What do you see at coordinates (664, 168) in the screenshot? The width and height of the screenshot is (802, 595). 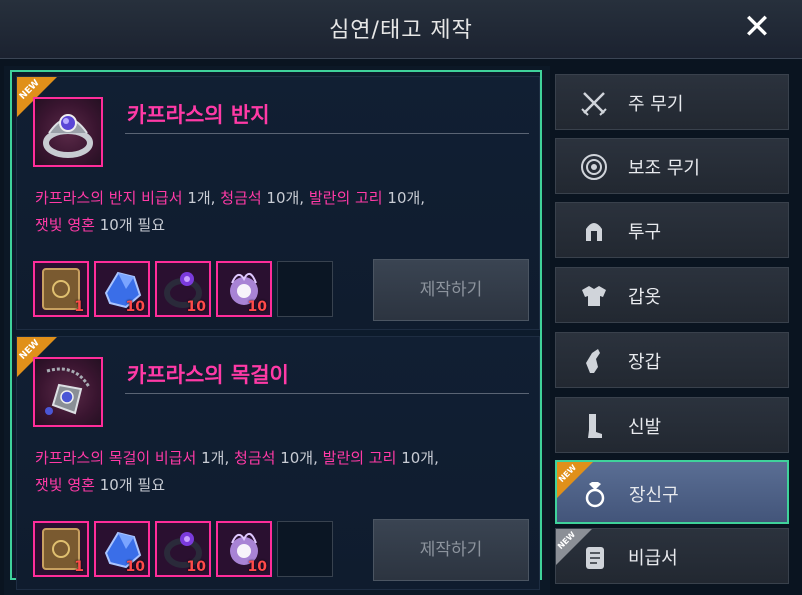 I see `category-label: 보조 무기` at bounding box center [664, 168].